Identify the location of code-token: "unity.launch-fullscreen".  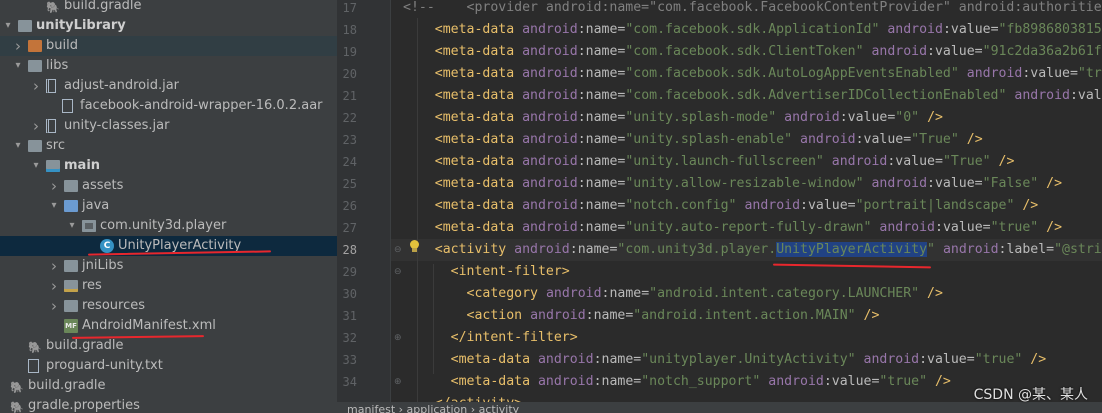
(724, 161).